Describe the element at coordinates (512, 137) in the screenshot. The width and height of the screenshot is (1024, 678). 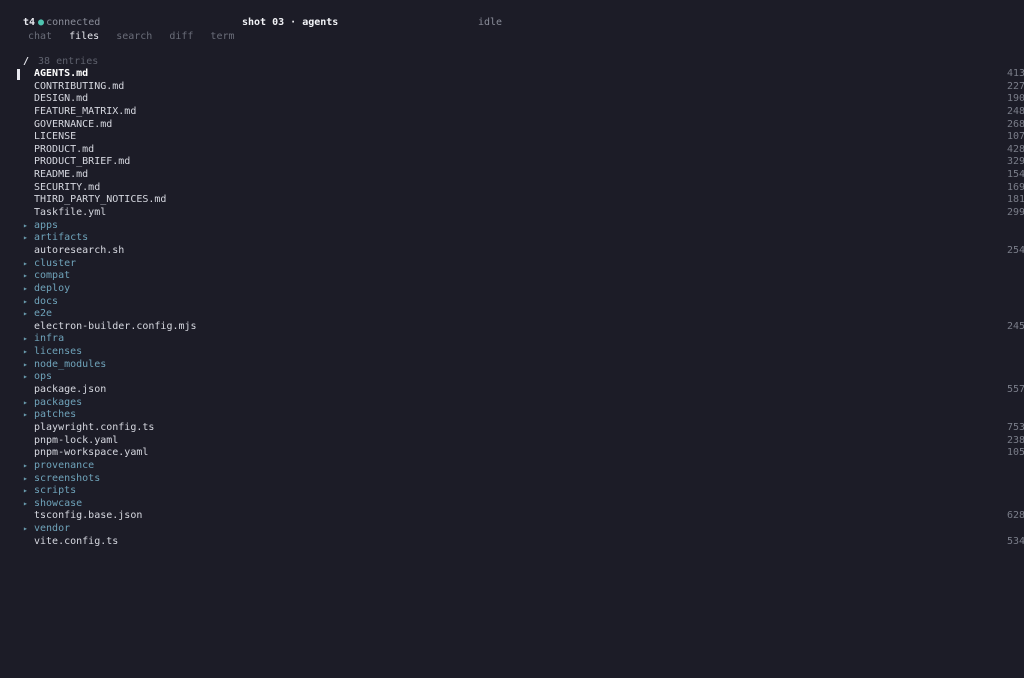
I see `file-entry: LICENSE 107` at that location.